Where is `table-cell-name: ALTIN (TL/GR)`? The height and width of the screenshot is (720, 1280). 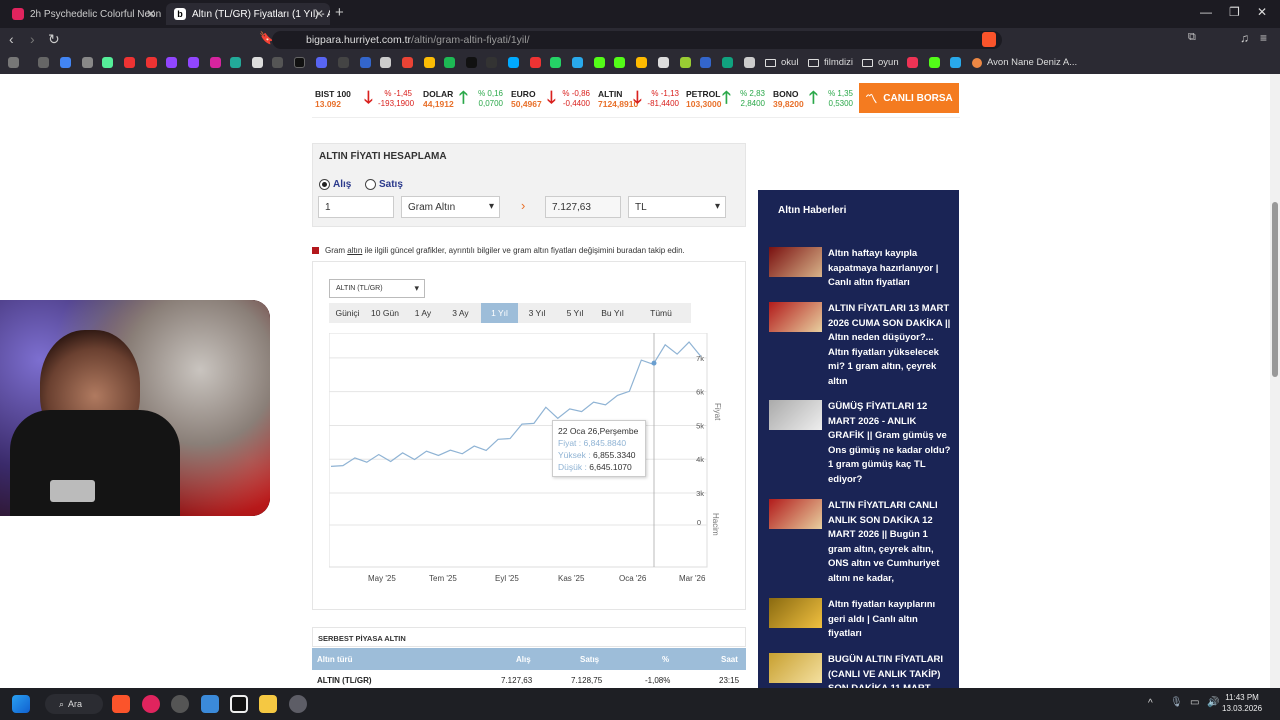 table-cell-name: ALTIN (TL/GR) is located at coordinates (344, 680).